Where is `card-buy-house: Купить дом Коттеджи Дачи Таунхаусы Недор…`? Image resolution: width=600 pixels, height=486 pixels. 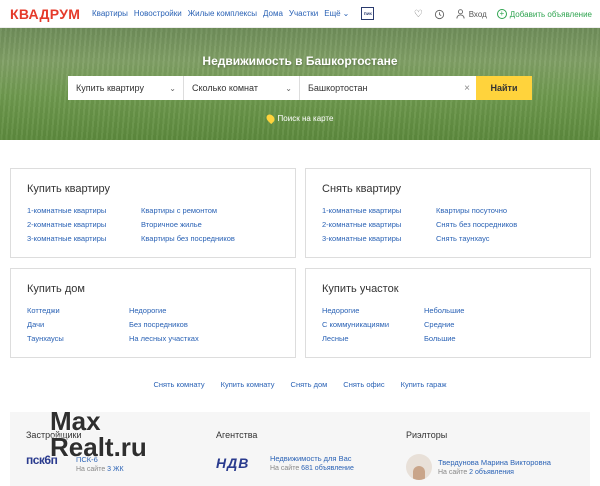 card-buy-house: Купить дом Коттеджи Дачи Таунхаусы Недор… is located at coordinates (153, 313).